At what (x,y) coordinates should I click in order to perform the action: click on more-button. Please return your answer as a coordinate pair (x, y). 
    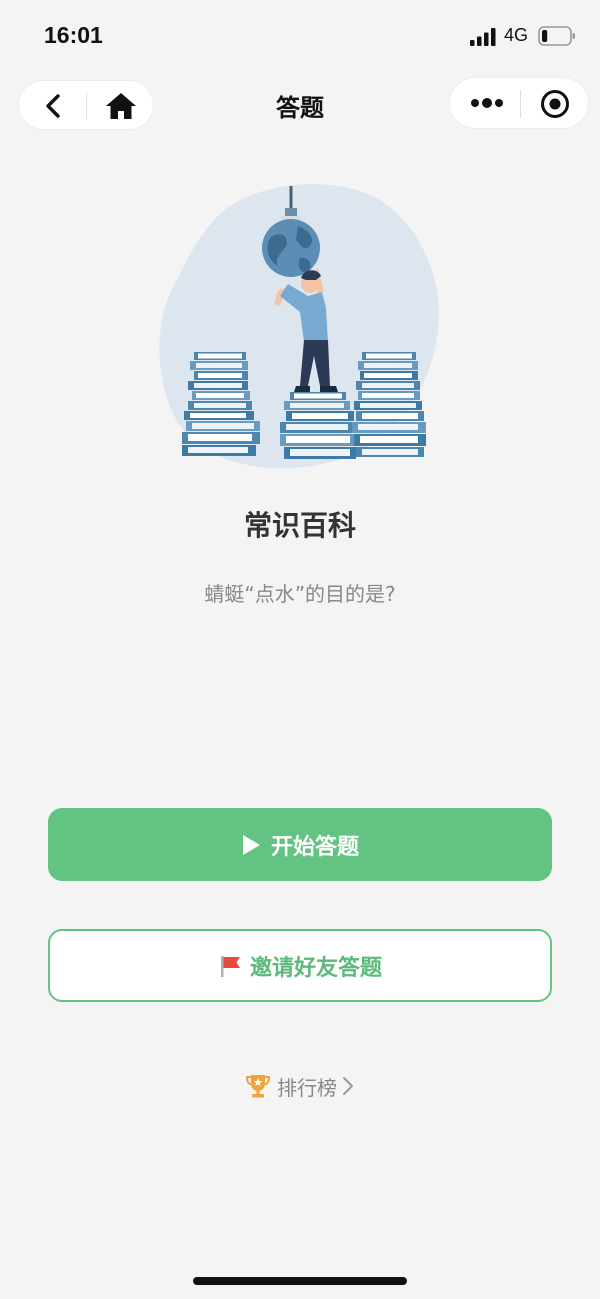
    Looking at the image, I should click on (487, 103).